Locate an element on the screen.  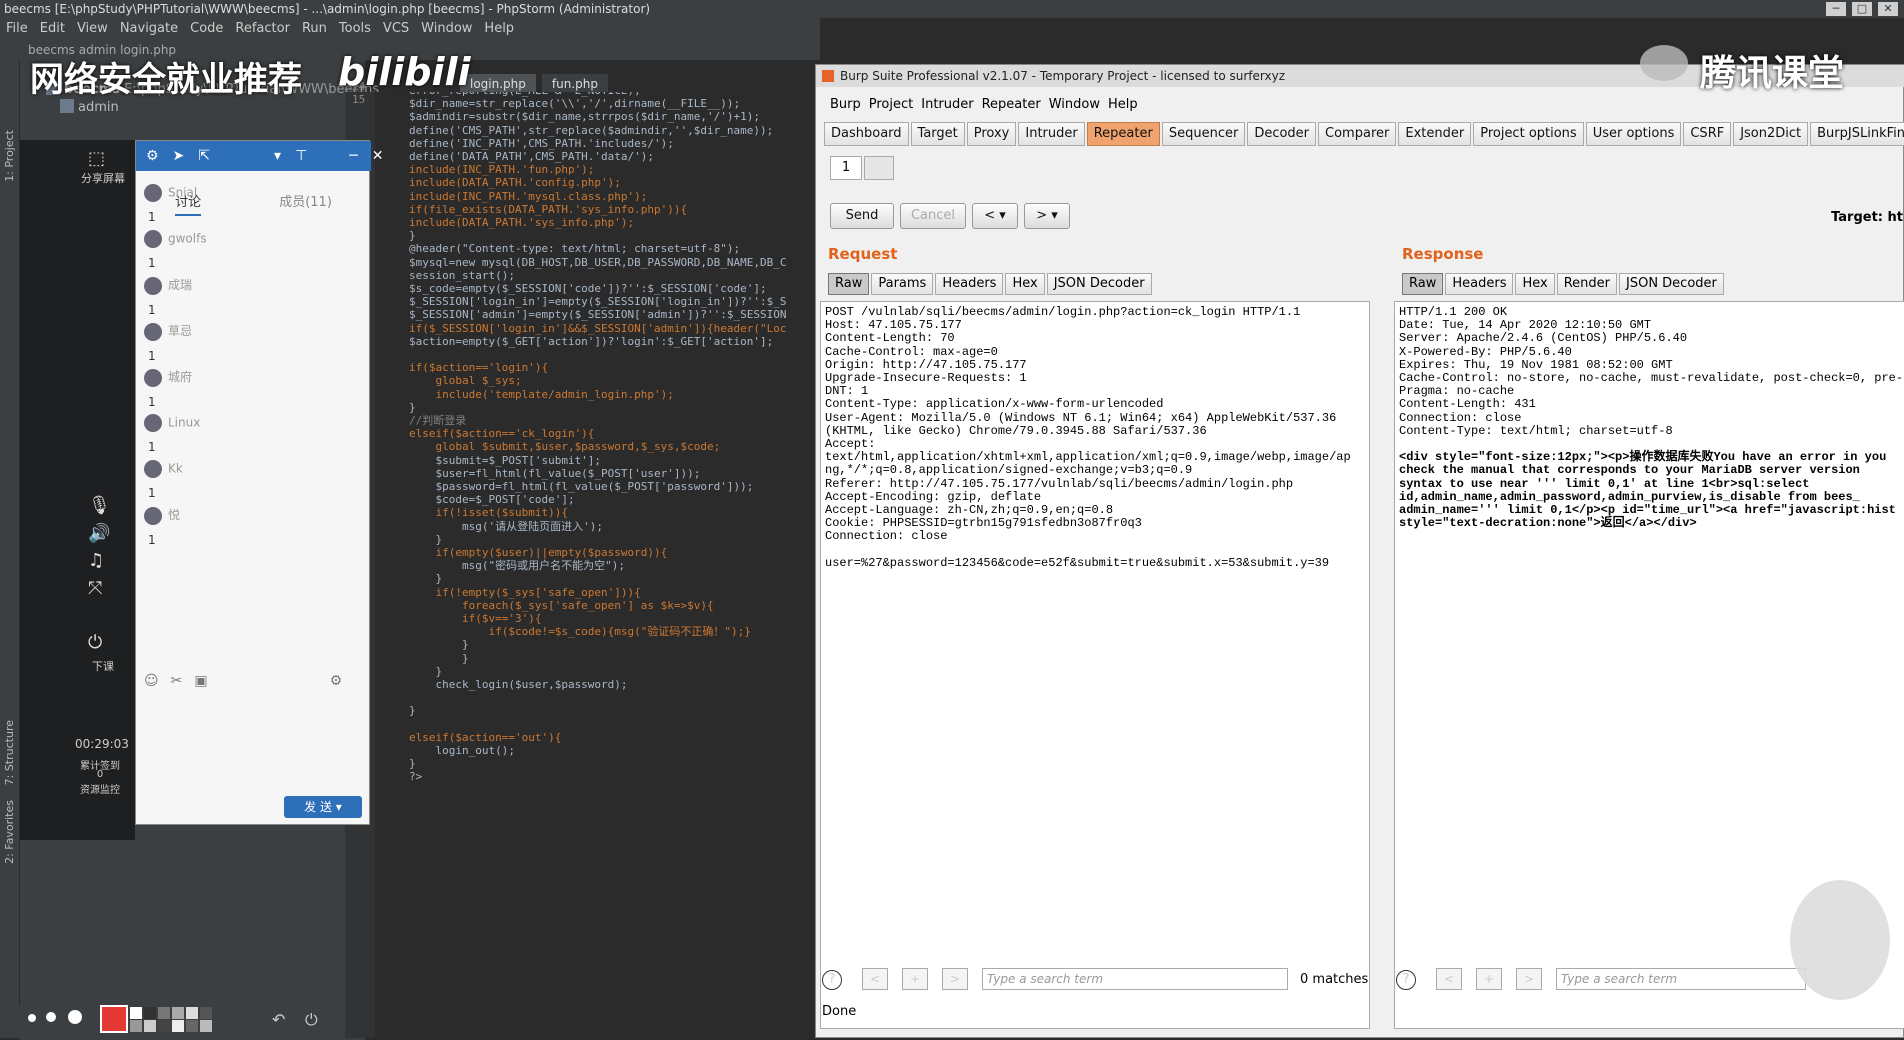
burp-tab-comparer: Comparer is located at coordinates (1357, 134).